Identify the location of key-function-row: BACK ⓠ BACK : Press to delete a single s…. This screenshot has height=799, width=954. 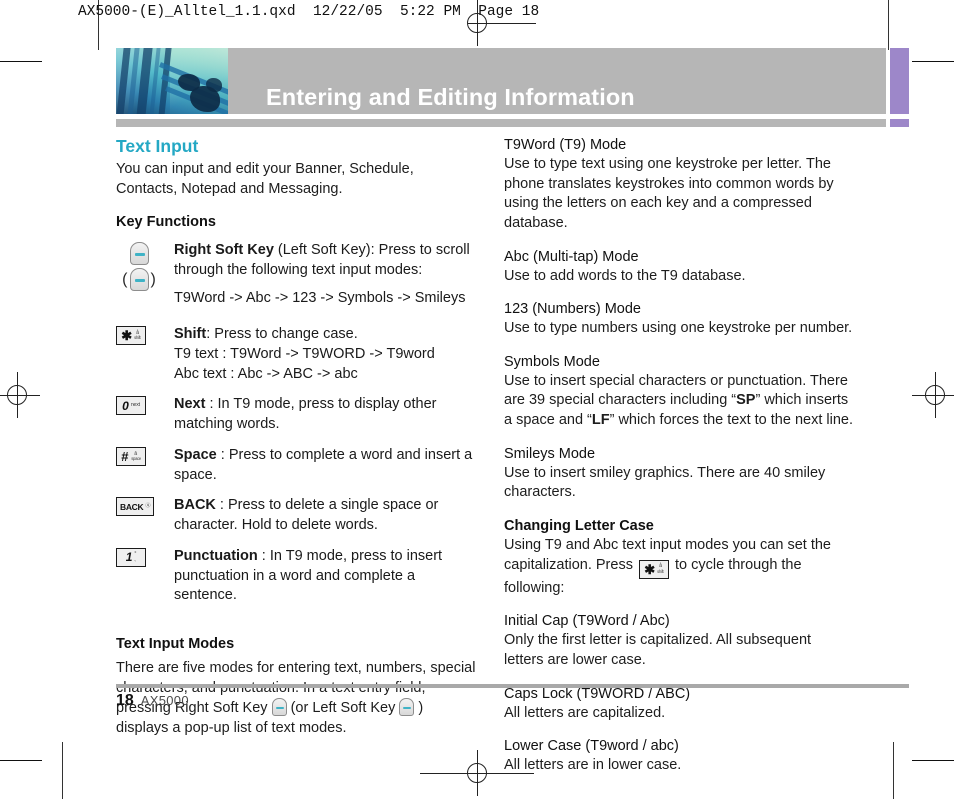
(296, 515).